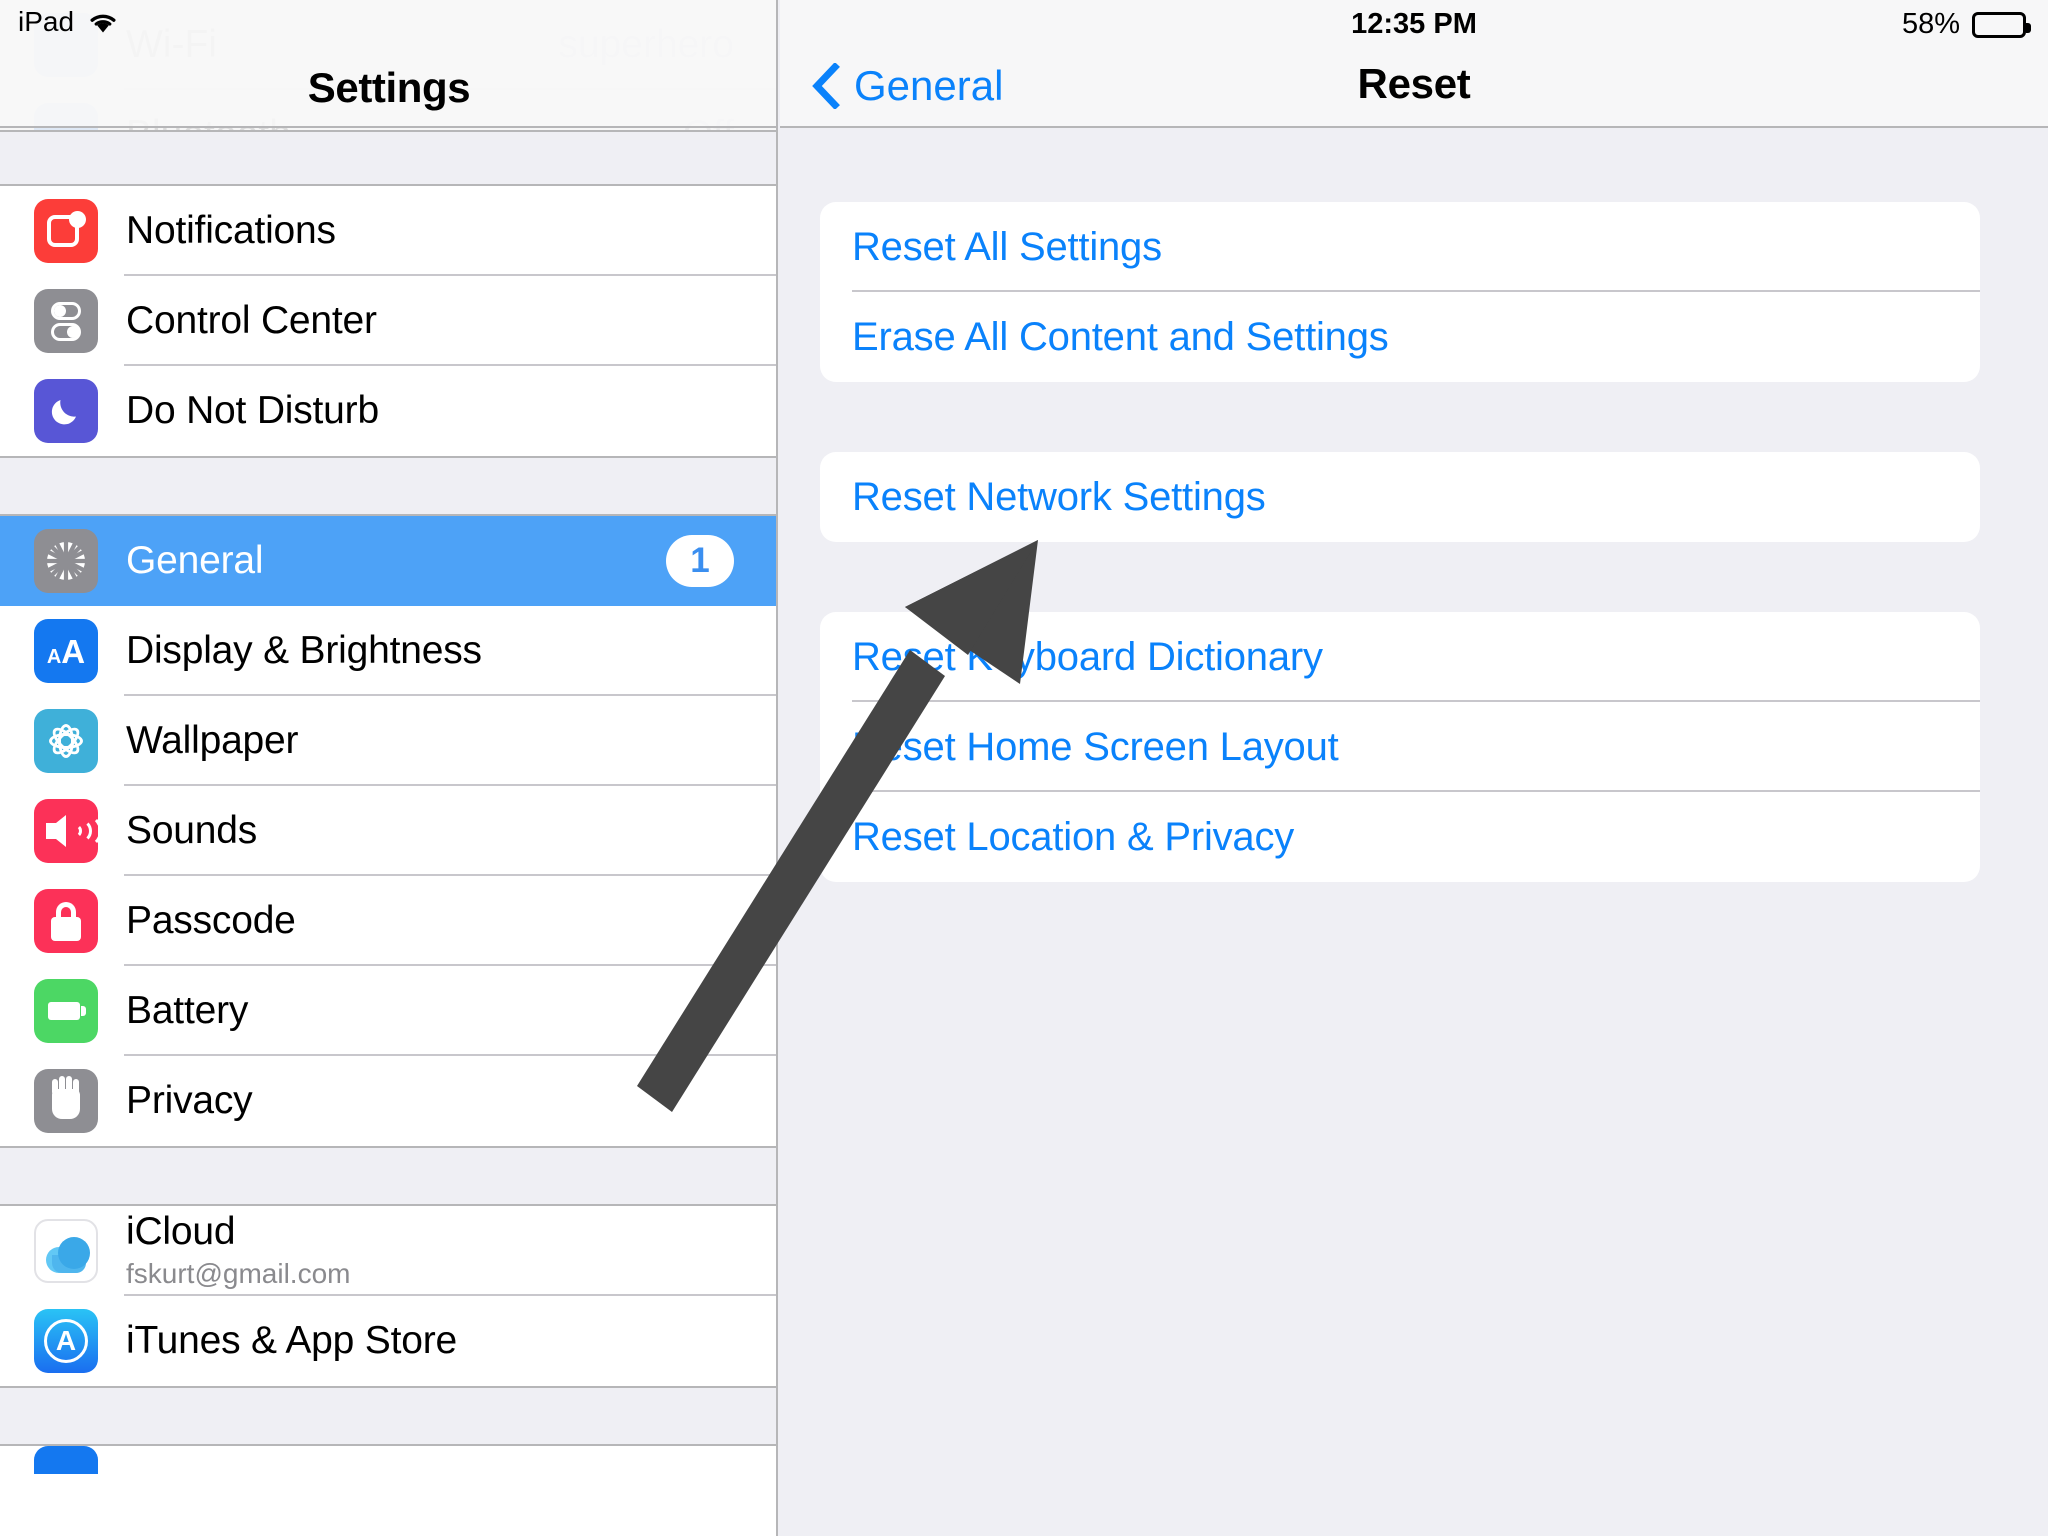  Describe the element at coordinates (1087, 656) in the screenshot. I see `reset-keyboard-dictionary-label: Reset Keyboard Dictionary` at that location.